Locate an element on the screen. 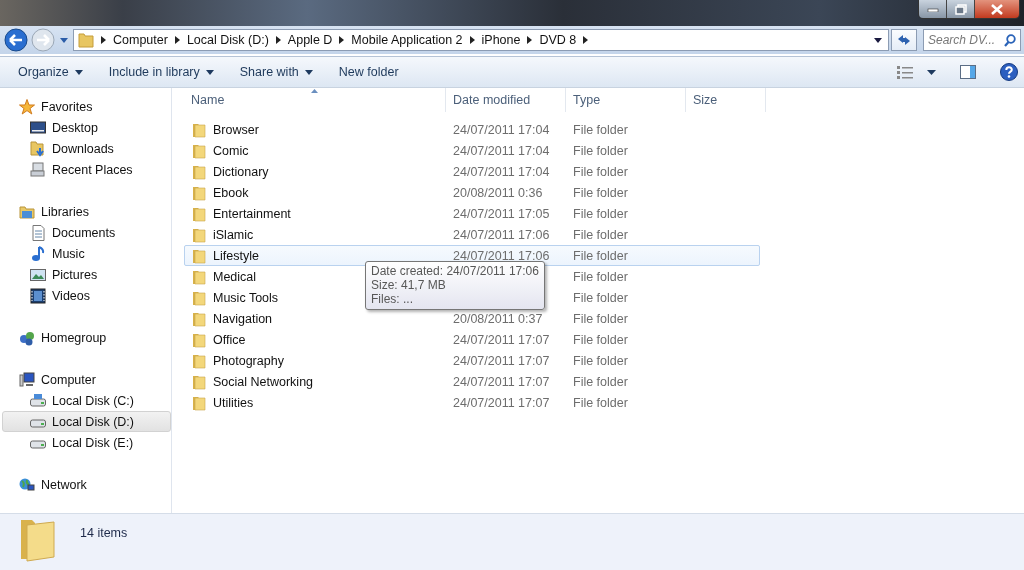  date-cell: 20/08/2011 0:36 is located at coordinates (498, 192).